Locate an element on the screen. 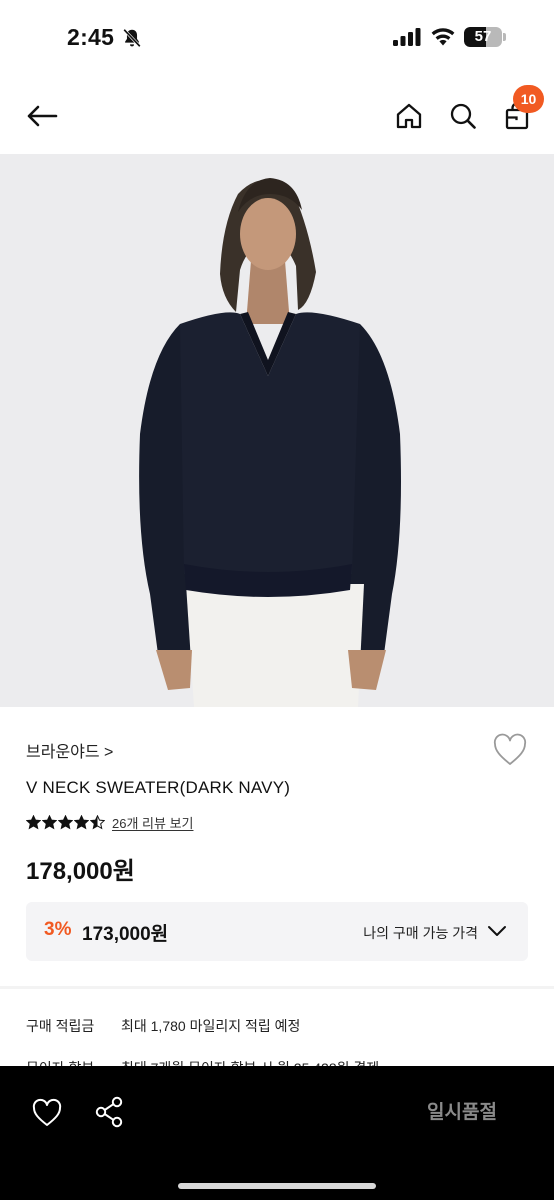 This screenshot has height=1200, width=554. battery-icon: 57 is located at coordinates (485, 37).